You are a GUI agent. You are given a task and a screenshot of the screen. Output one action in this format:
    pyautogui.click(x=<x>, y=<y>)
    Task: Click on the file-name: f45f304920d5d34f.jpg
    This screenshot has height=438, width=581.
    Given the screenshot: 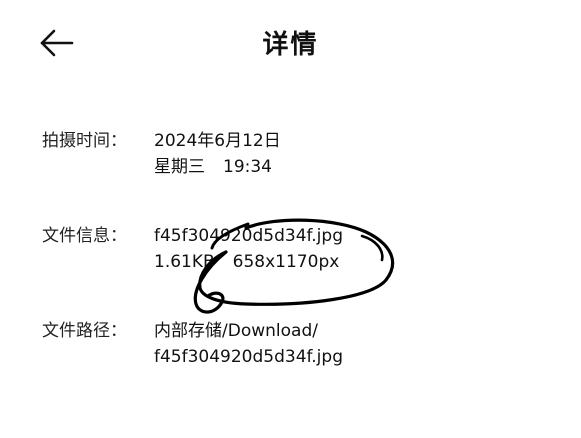 What is the action you would take?
    pyautogui.click(x=248, y=236)
    